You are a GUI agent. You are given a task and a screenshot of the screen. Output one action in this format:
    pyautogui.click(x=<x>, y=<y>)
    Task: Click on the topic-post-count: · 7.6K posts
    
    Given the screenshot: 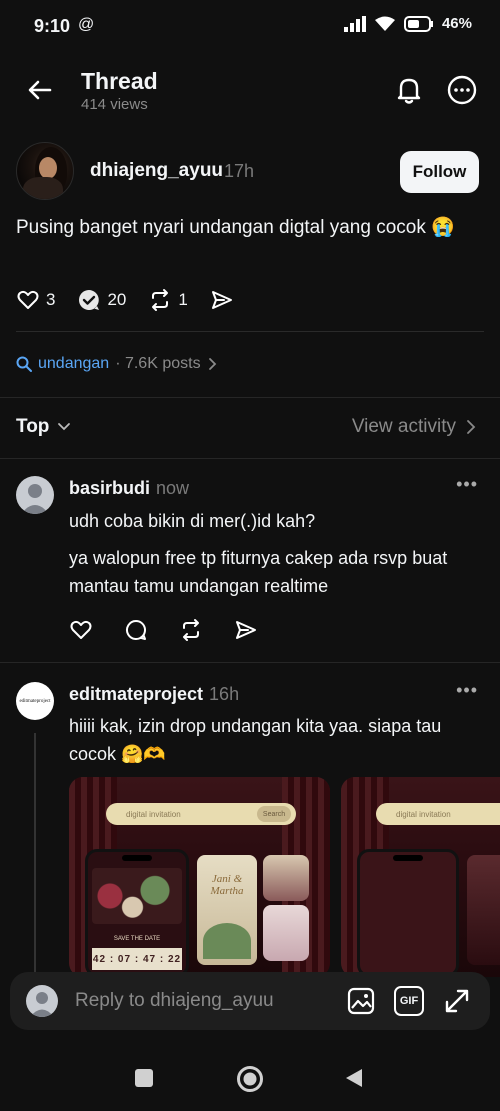 What is the action you would take?
    pyautogui.click(x=158, y=363)
    